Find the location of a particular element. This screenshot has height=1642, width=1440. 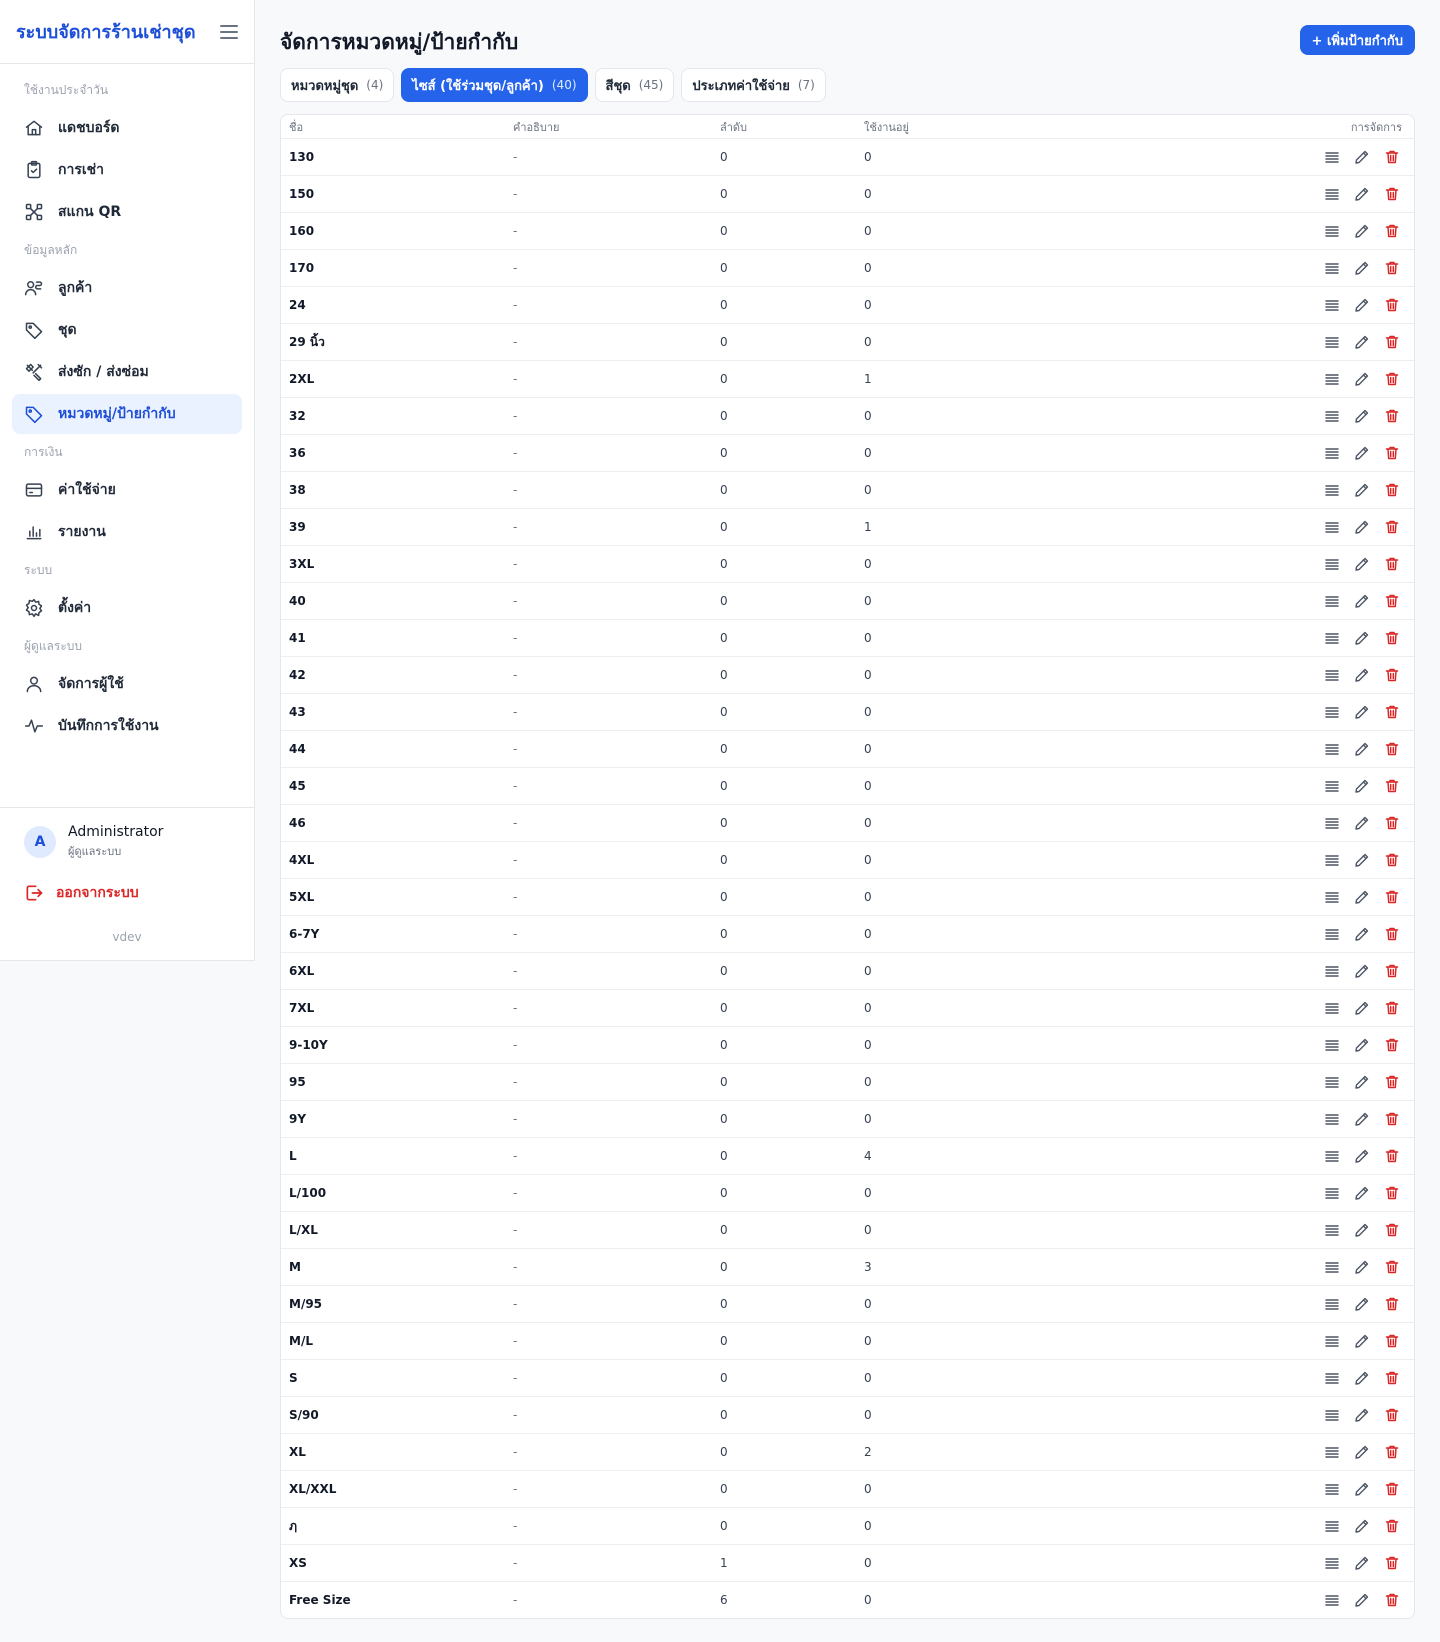

sidebar-item: สแกน QR is located at coordinates (127, 212).